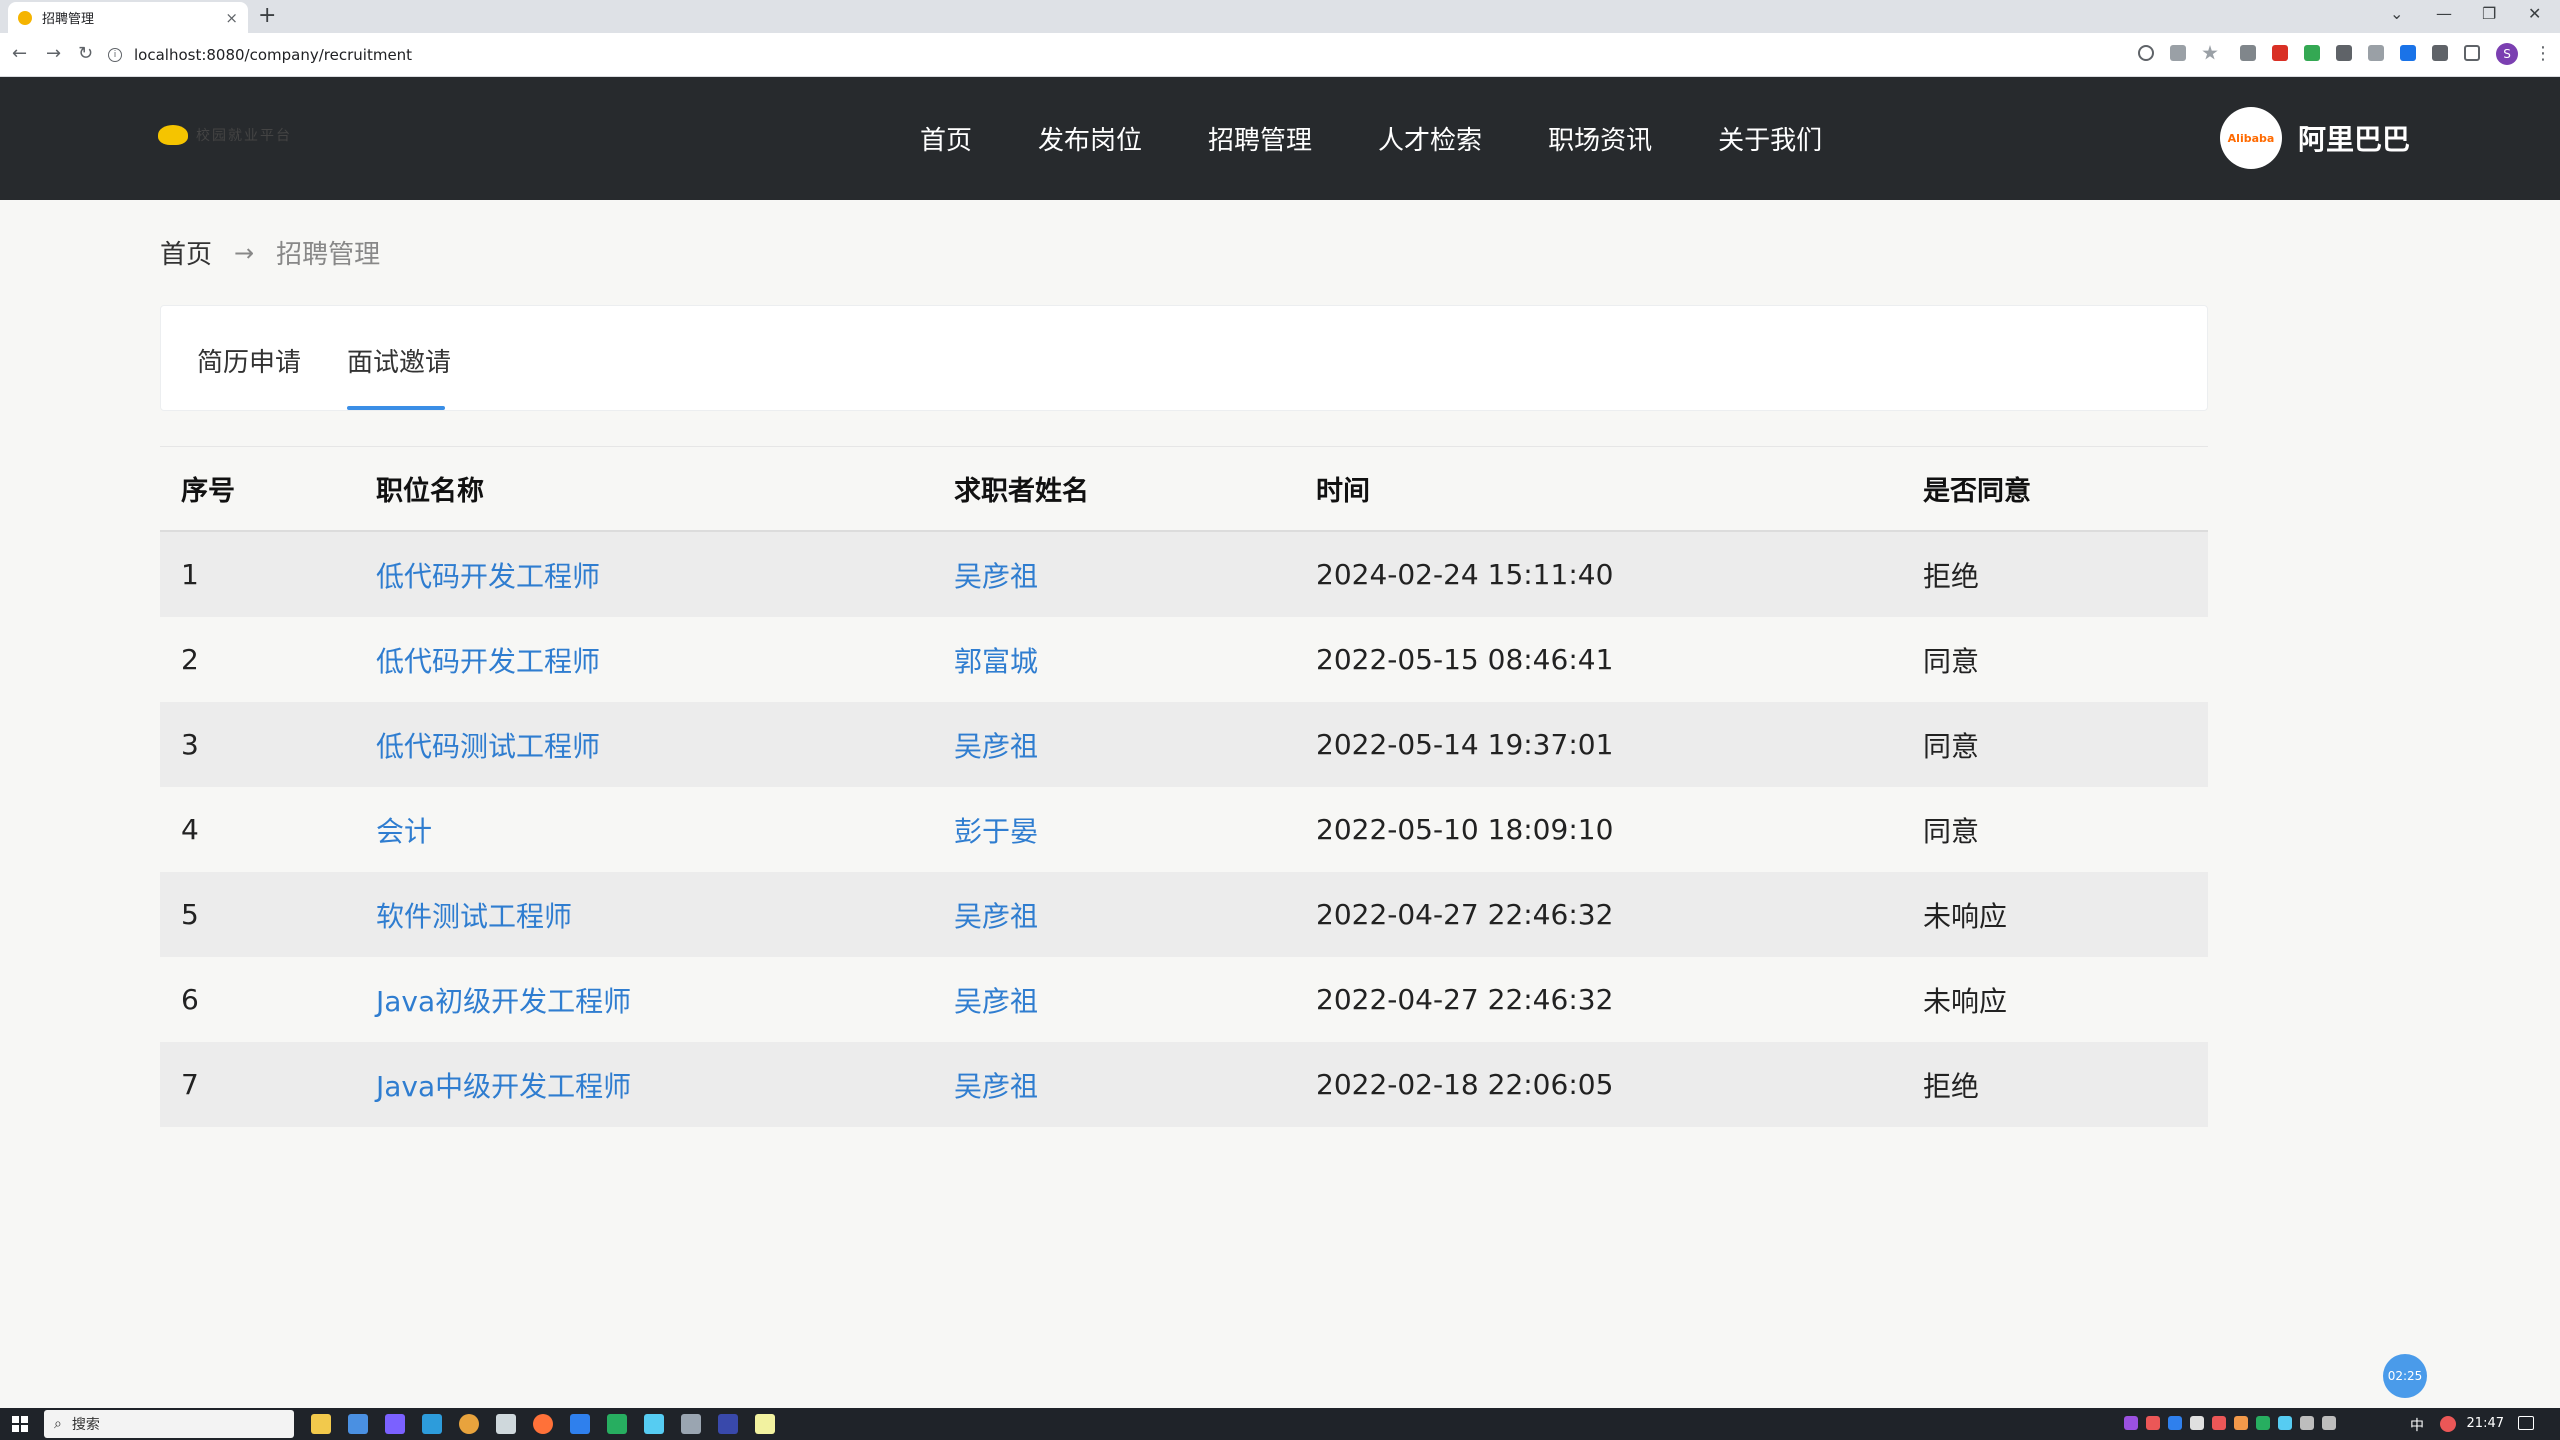  I want to click on cell-time: 2022-02-18 22:06:05, so click(1465, 1084).